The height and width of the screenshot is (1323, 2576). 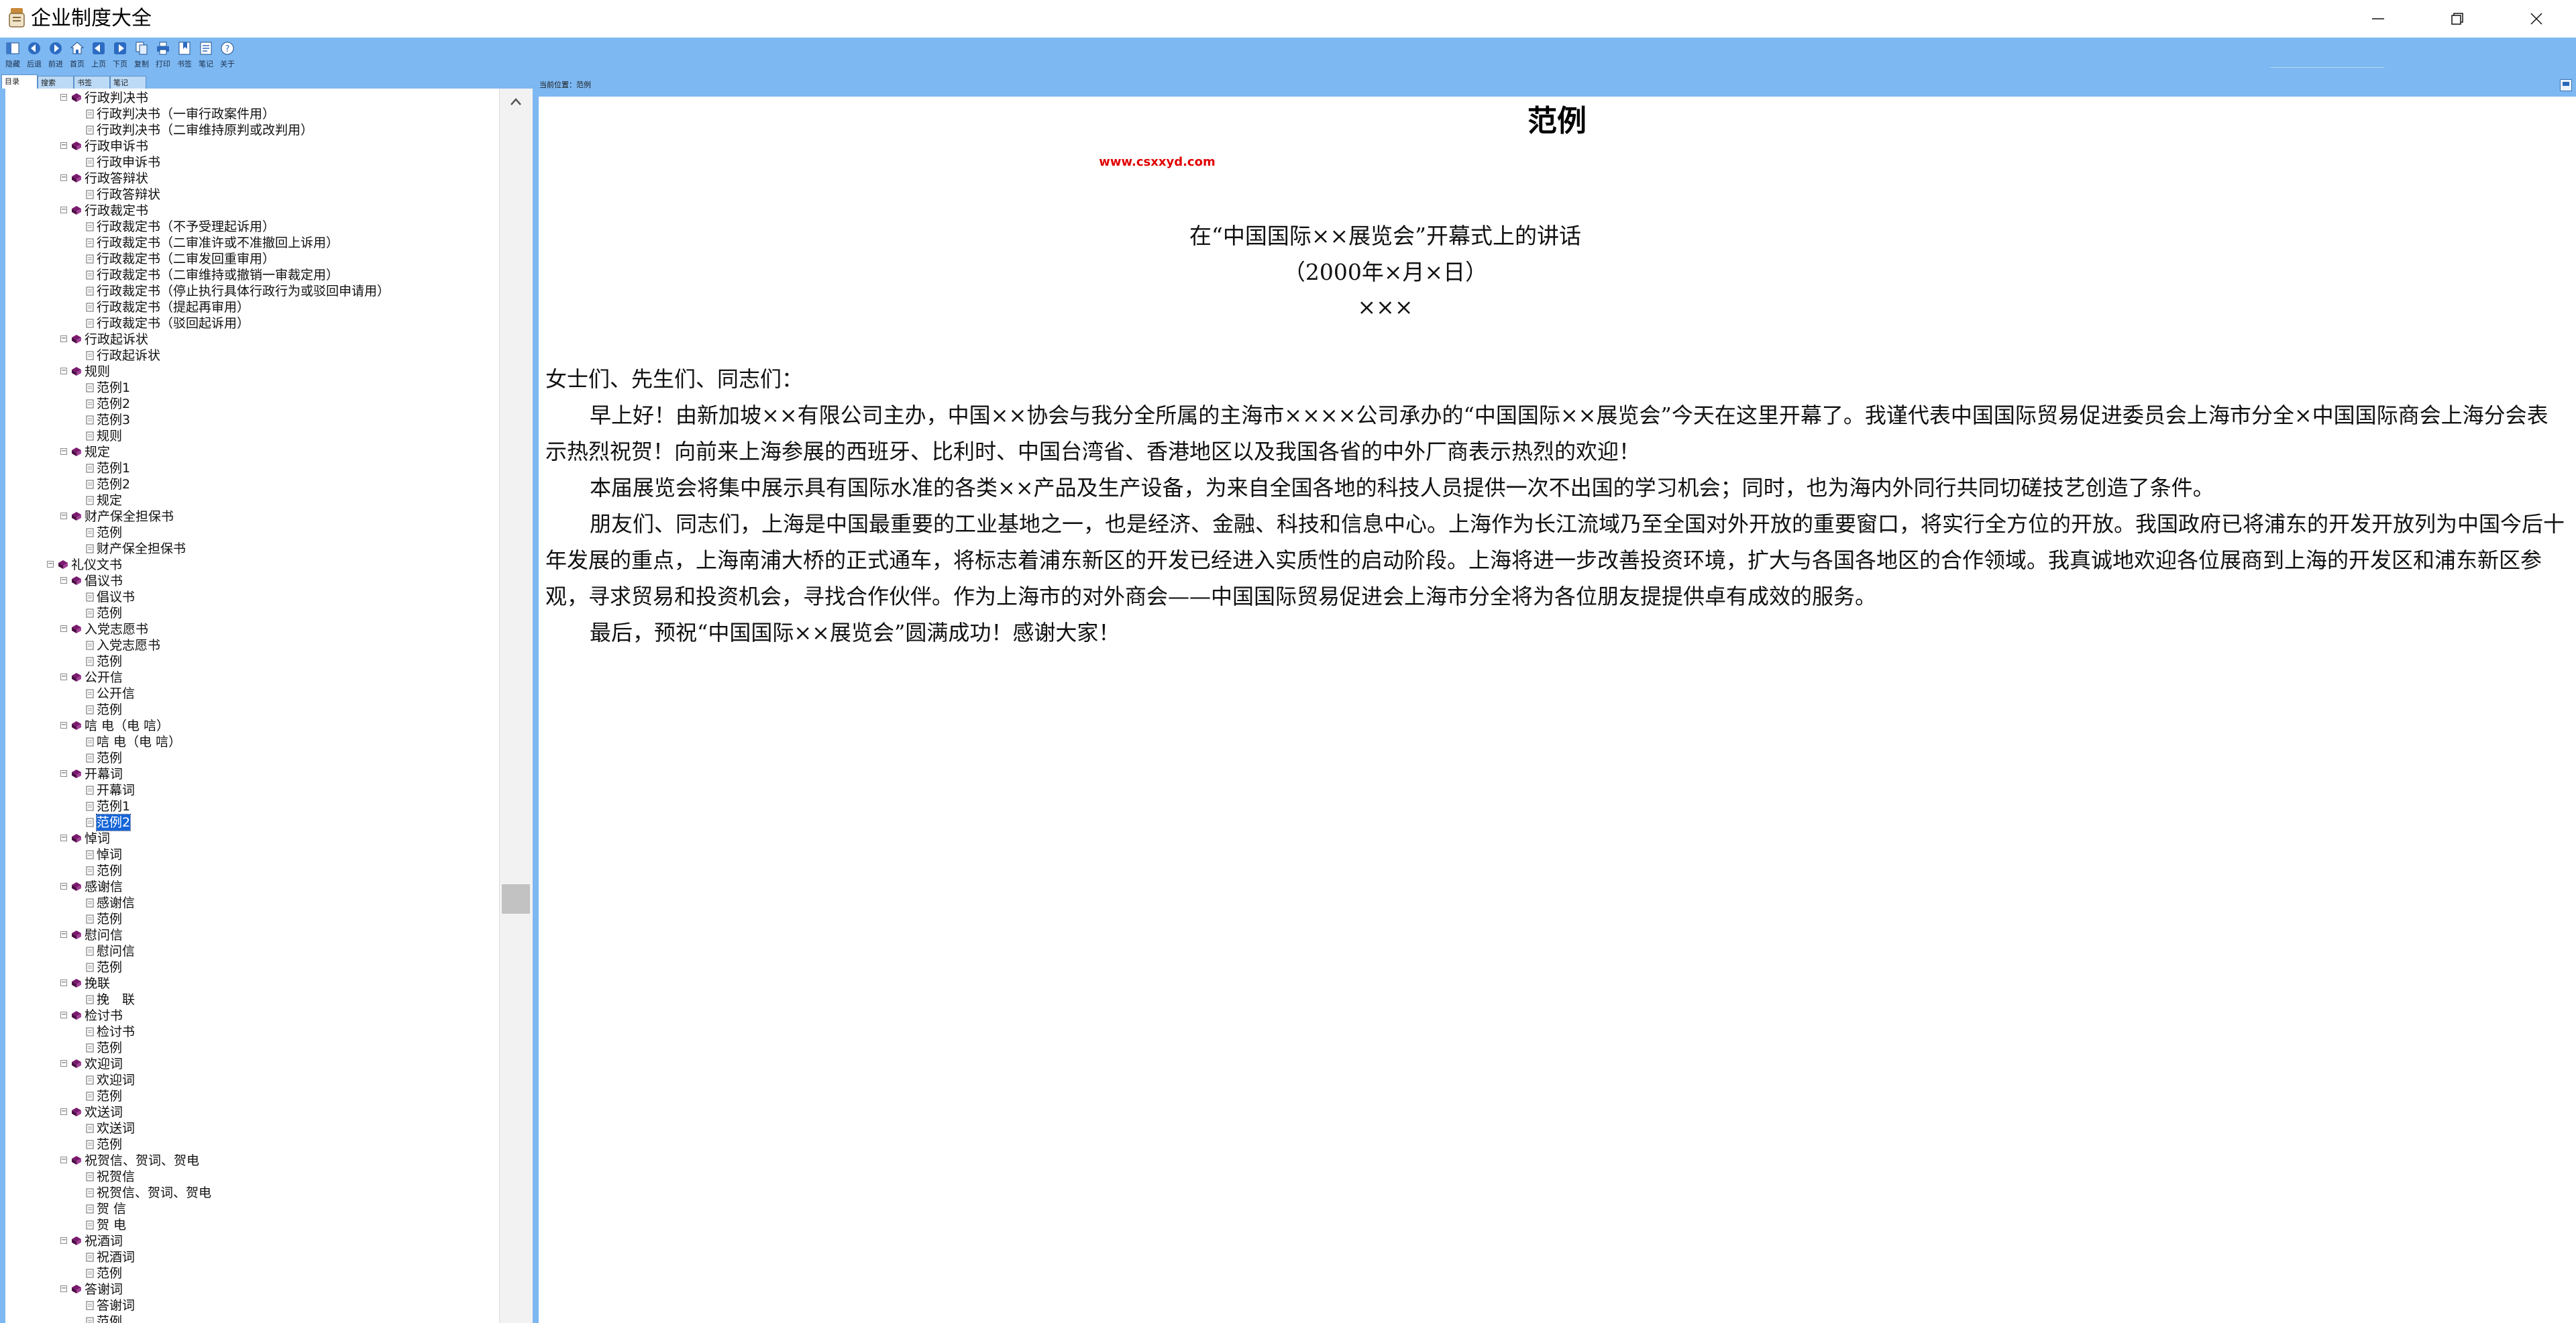 I want to click on about-button: ? 关于, so click(x=227, y=56).